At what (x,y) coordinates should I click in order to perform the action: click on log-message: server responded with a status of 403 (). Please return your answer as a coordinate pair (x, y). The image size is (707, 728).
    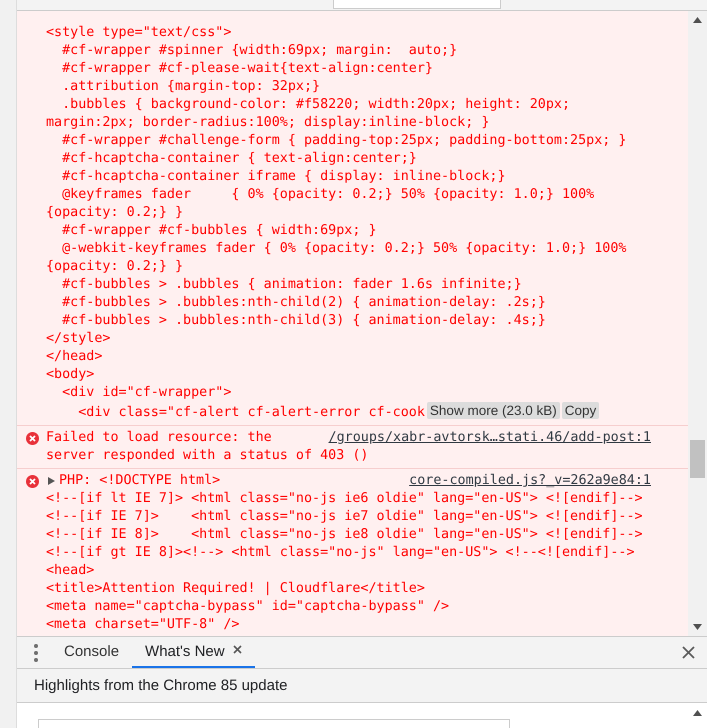
    Looking at the image, I should click on (208, 456).